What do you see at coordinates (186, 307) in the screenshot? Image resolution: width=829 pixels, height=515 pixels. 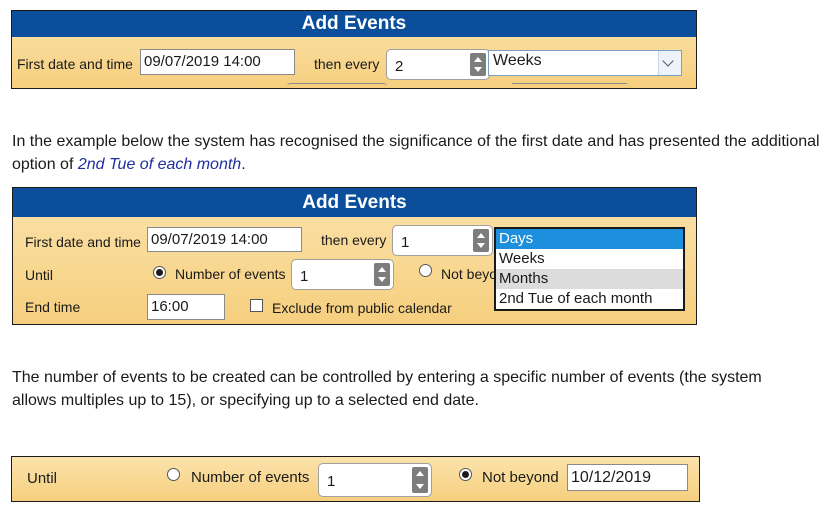 I see `end-time-input: 16:00` at bounding box center [186, 307].